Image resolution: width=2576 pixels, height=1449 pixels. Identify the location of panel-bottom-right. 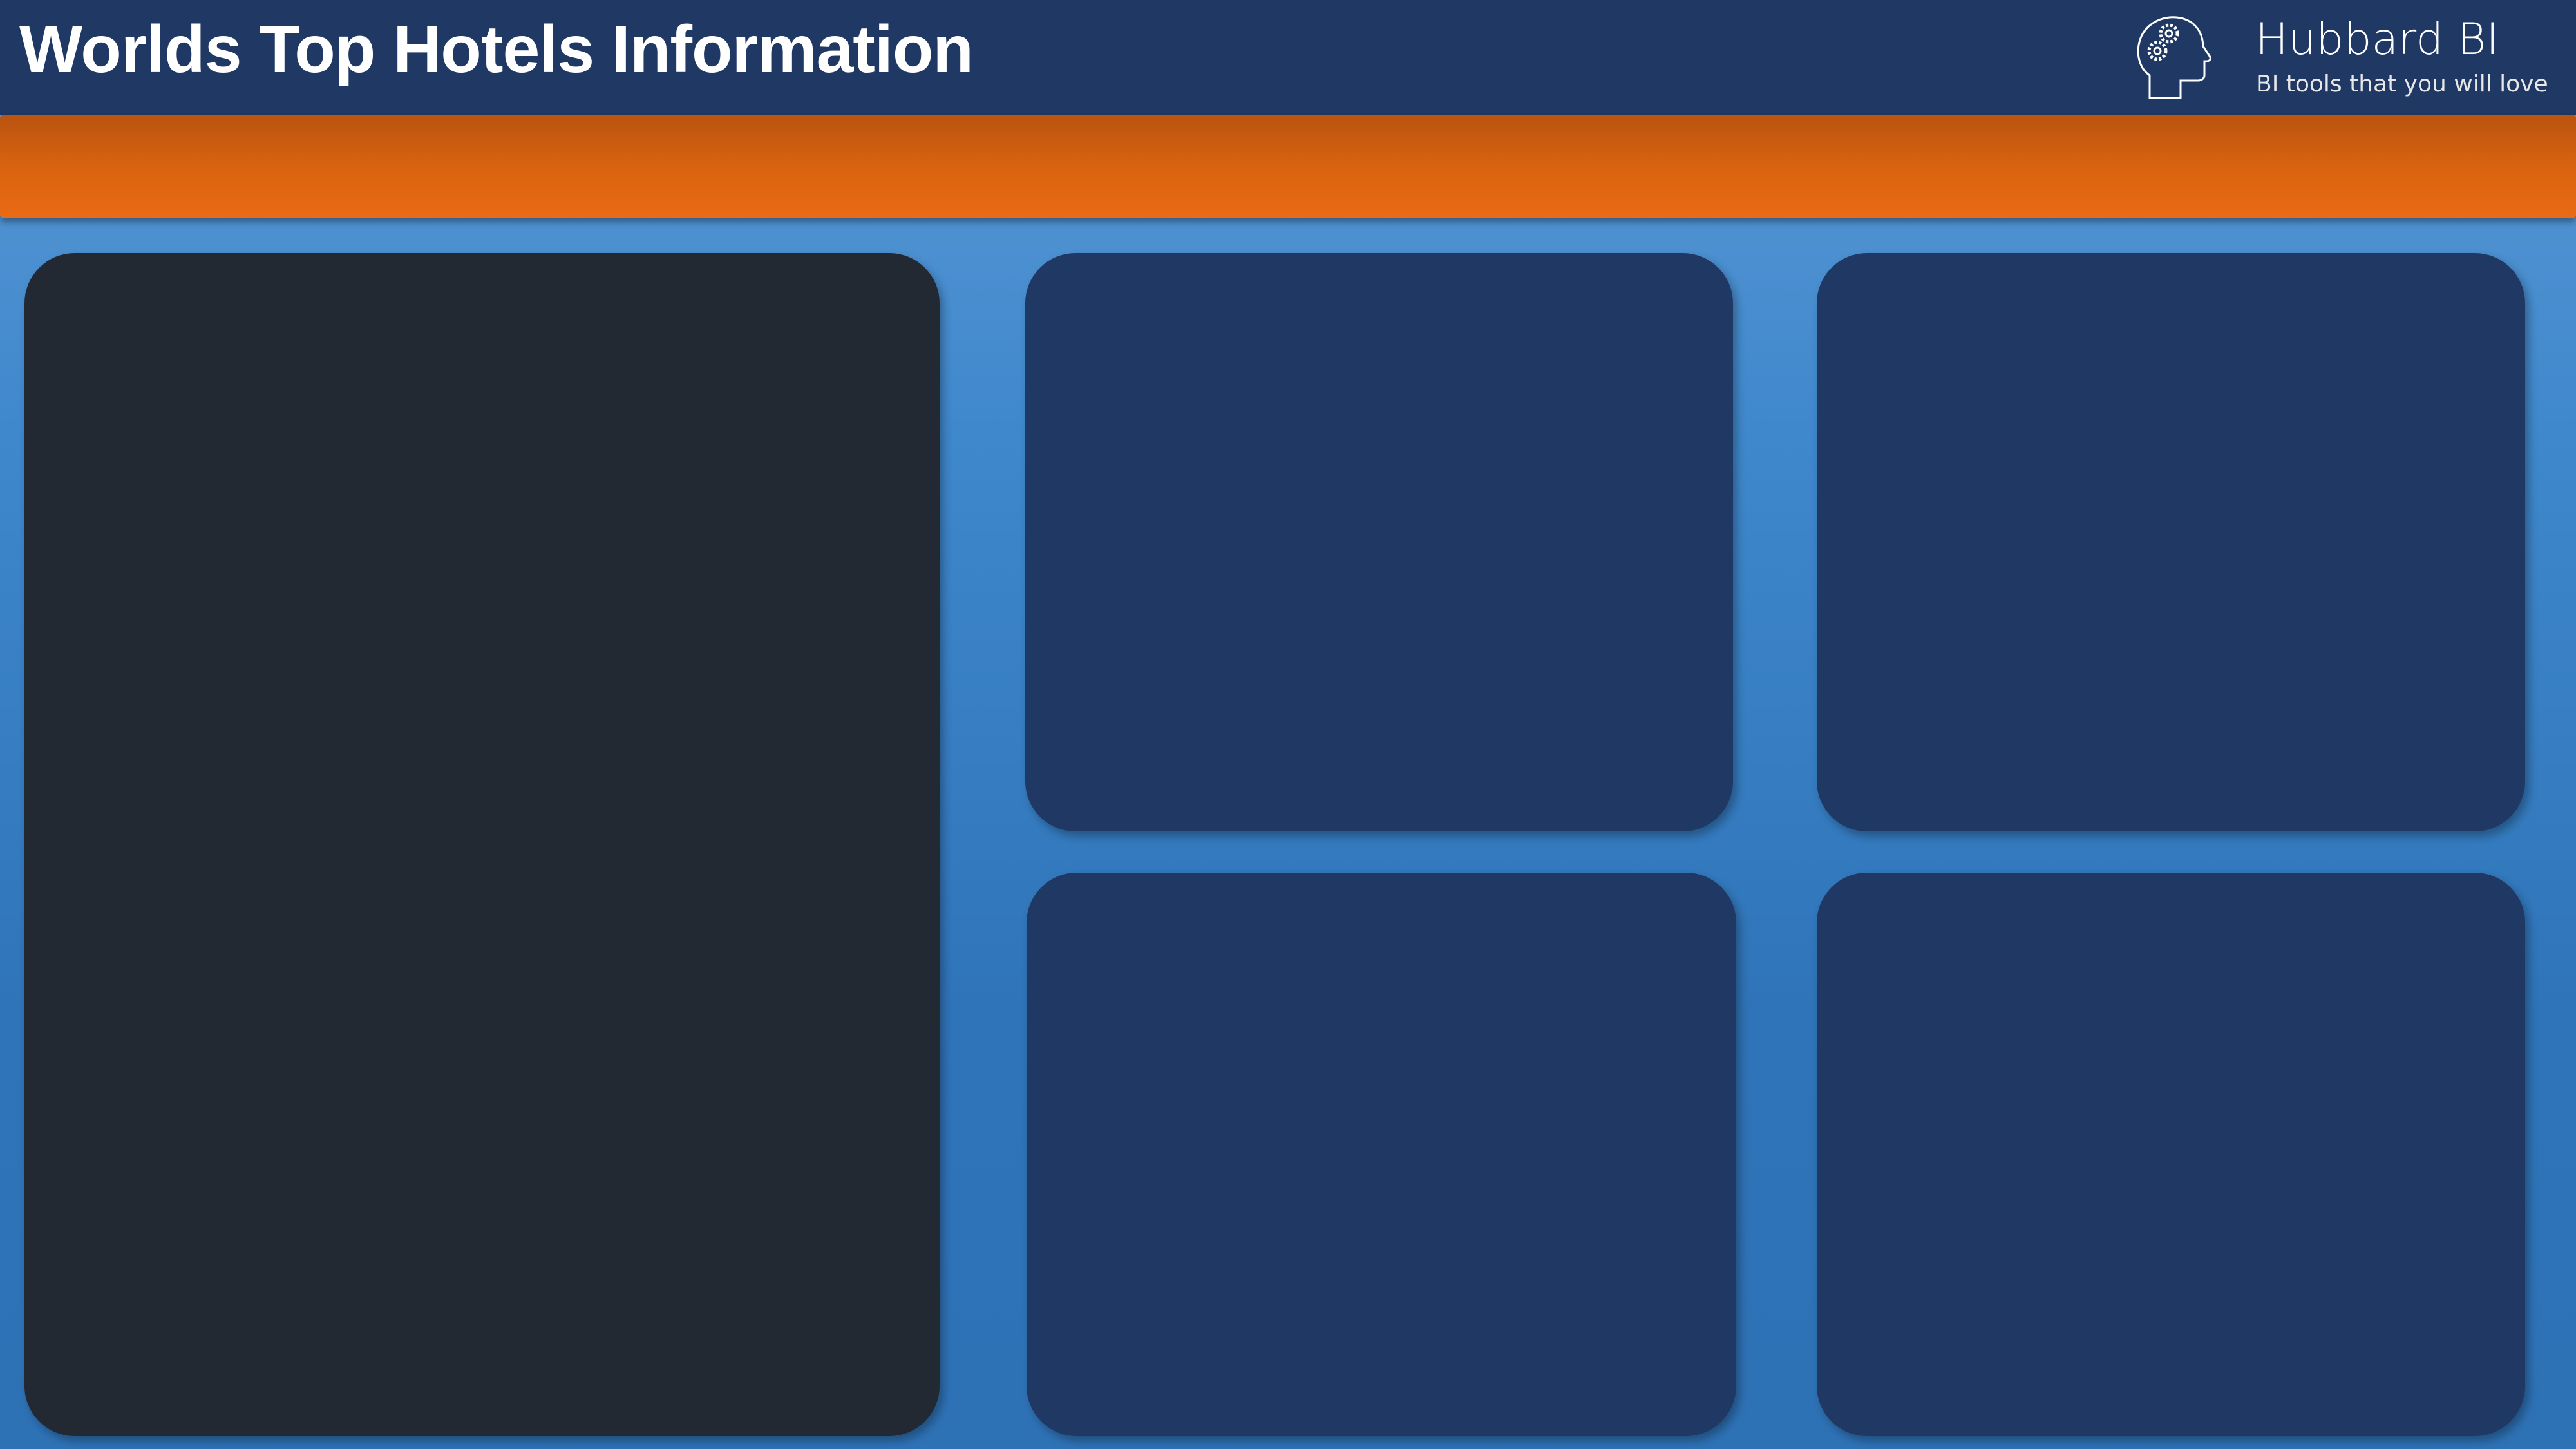
(2171, 1155).